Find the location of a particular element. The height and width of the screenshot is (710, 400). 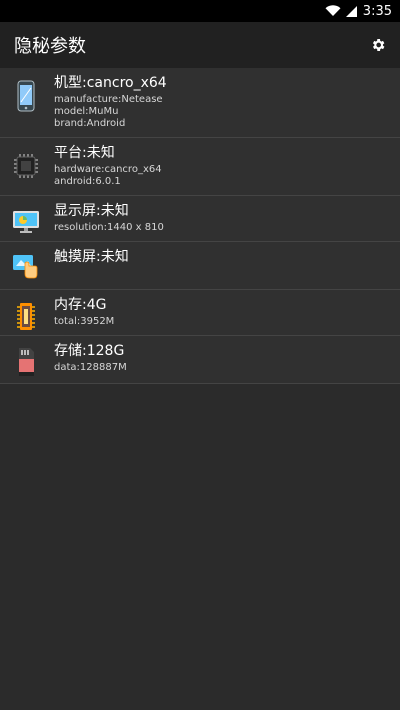

list-item-touchscreen: 触摸屏:未知 is located at coordinates (200, 266).